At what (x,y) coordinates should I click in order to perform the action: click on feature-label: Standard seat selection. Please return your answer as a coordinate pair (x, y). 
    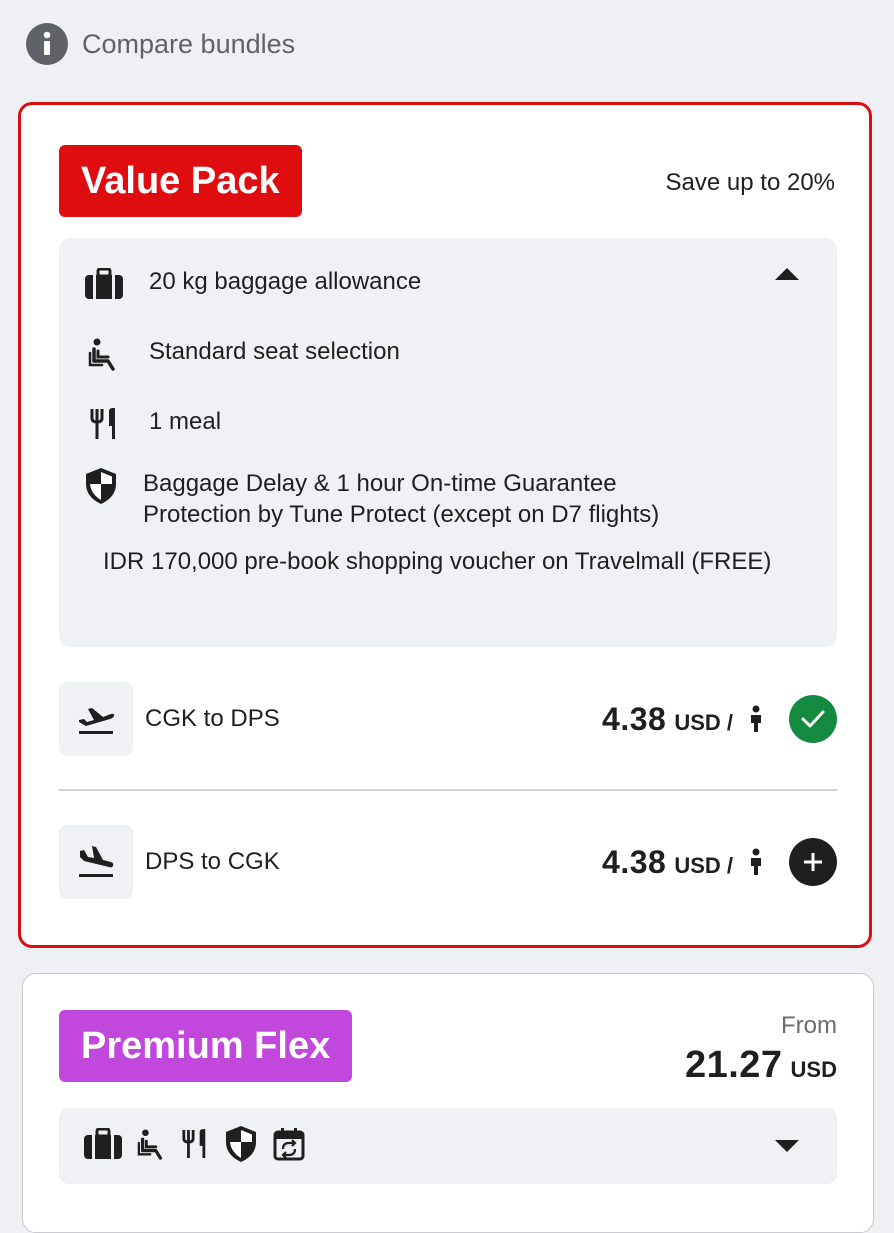
    Looking at the image, I should click on (274, 351).